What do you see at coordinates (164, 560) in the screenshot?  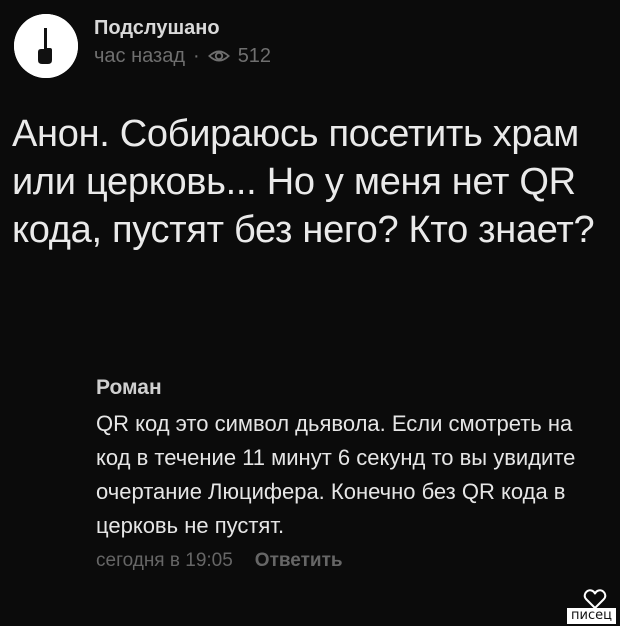 I see `comment-time: сегодня в 19:05` at bounding box center [164, 560].